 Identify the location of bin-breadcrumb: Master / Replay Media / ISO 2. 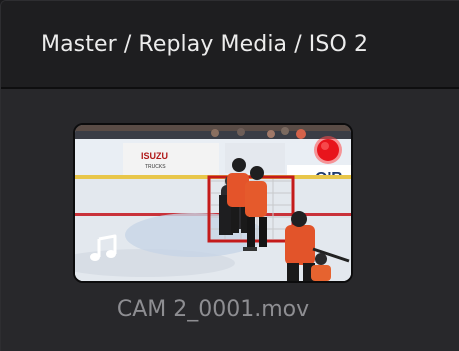
(204, 45).